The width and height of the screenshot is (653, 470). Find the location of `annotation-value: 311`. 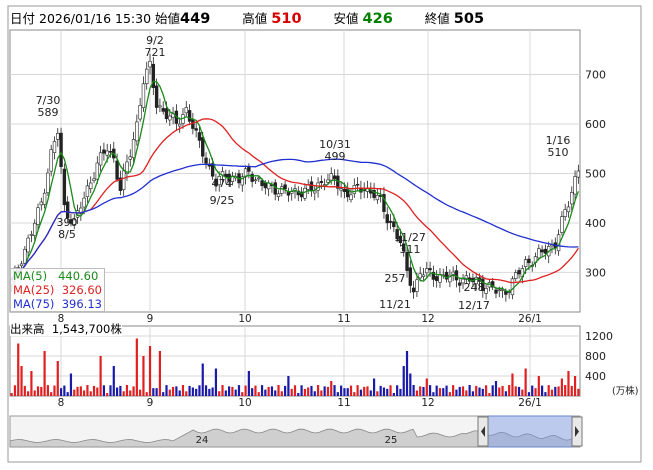

annotation-value: 311 is located at coordinates (410, 249).